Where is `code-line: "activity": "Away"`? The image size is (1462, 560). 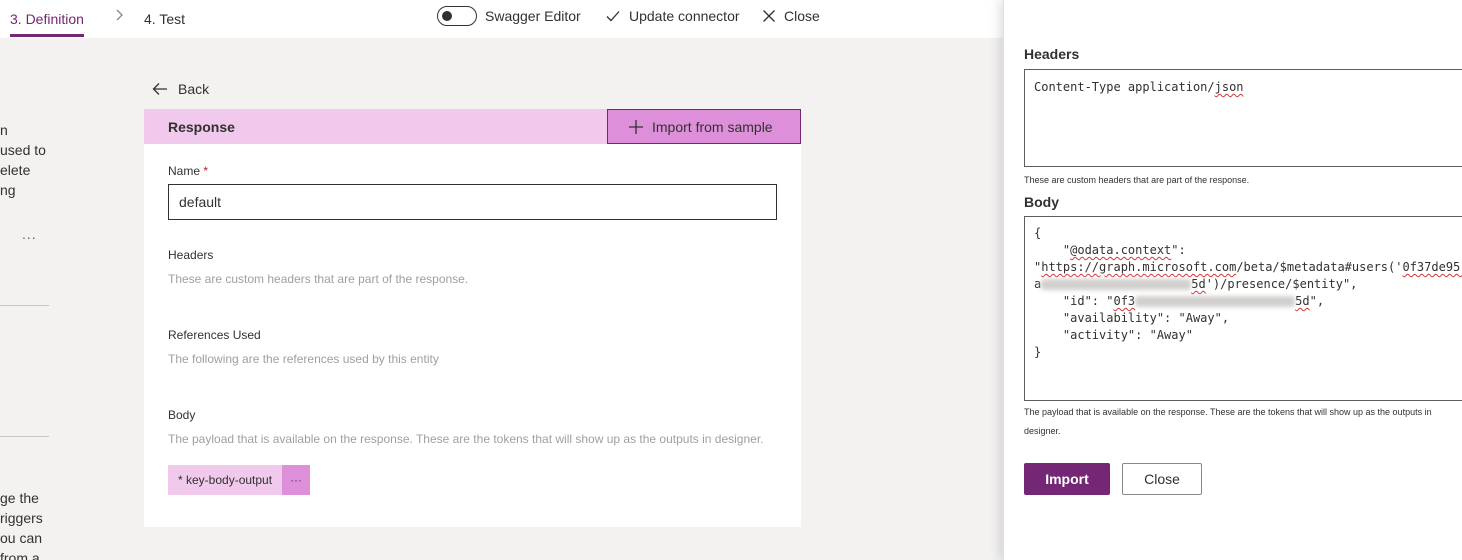
code-line: "activity": "Away" is located at coordinates (1113, 335).